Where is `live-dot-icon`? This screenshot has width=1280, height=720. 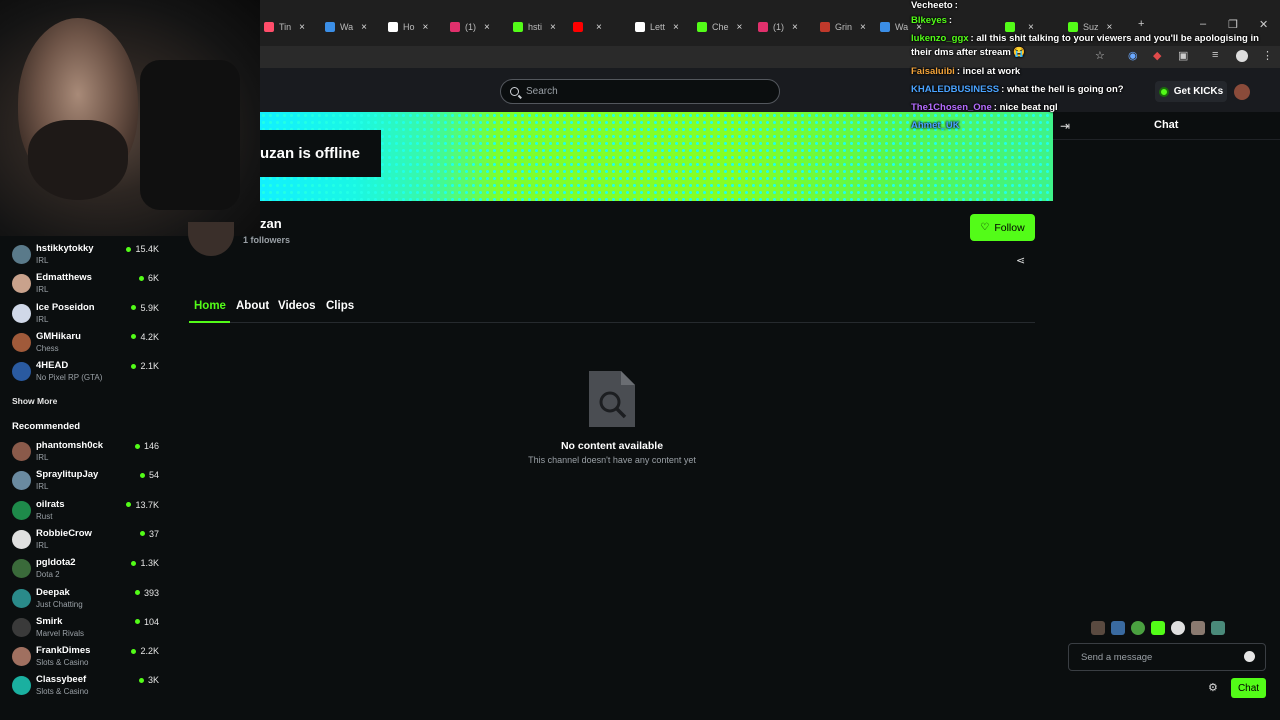 live-dot-icon is located at coordinates (129, 505).